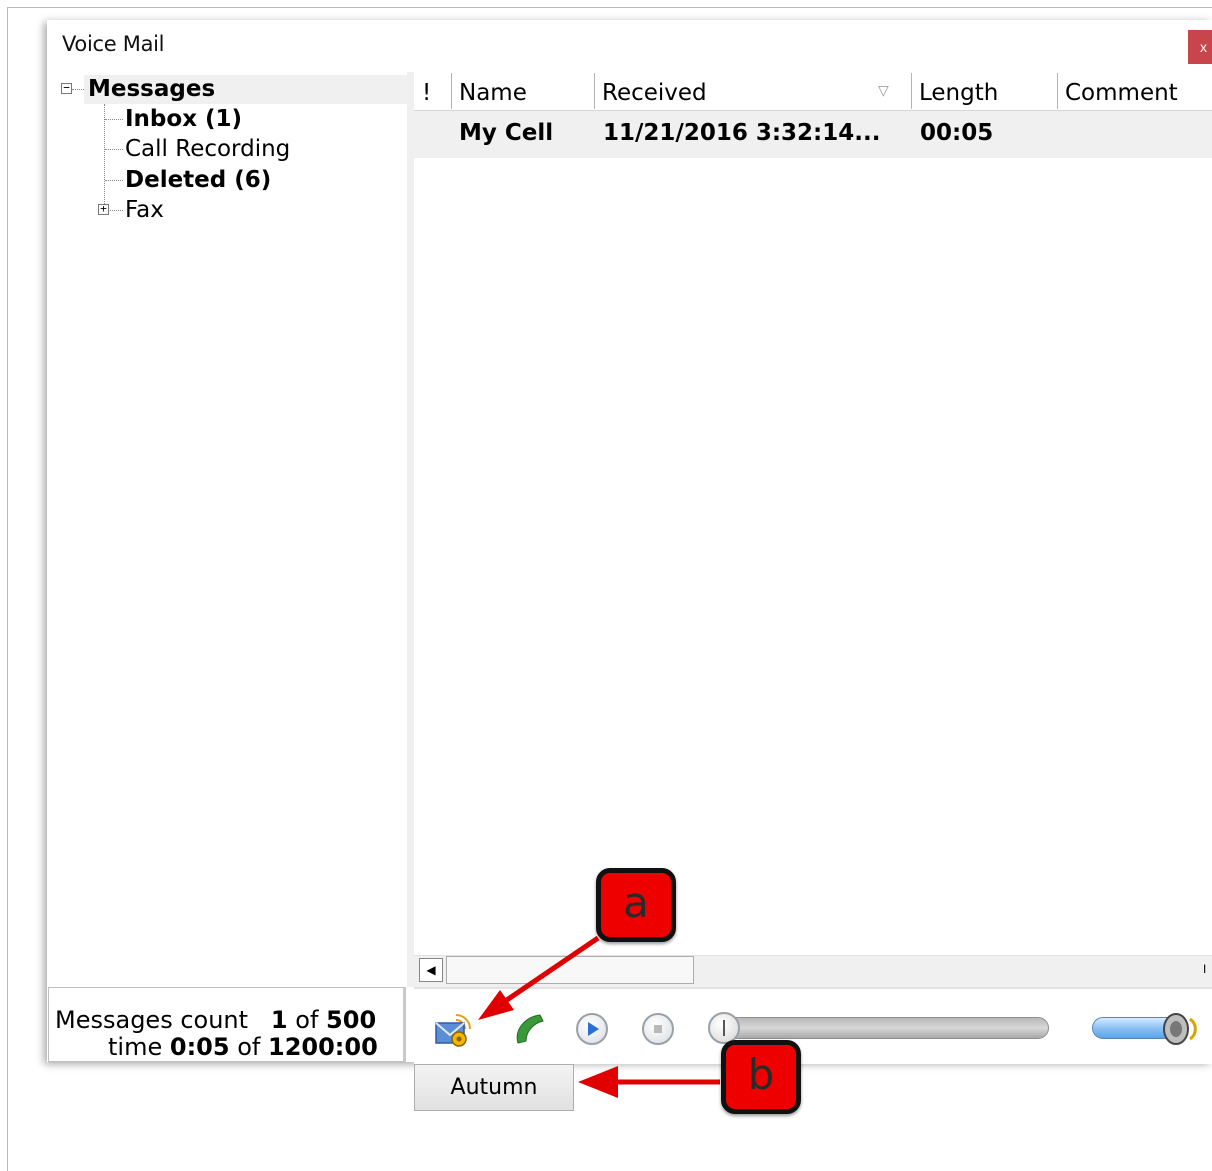 The height and width of the screenshot is (1171, 1212). What do you see at coordinates (599, 1016) in the screenshot?
I see `annotation-arrows` at bounding box center [599, 1016].